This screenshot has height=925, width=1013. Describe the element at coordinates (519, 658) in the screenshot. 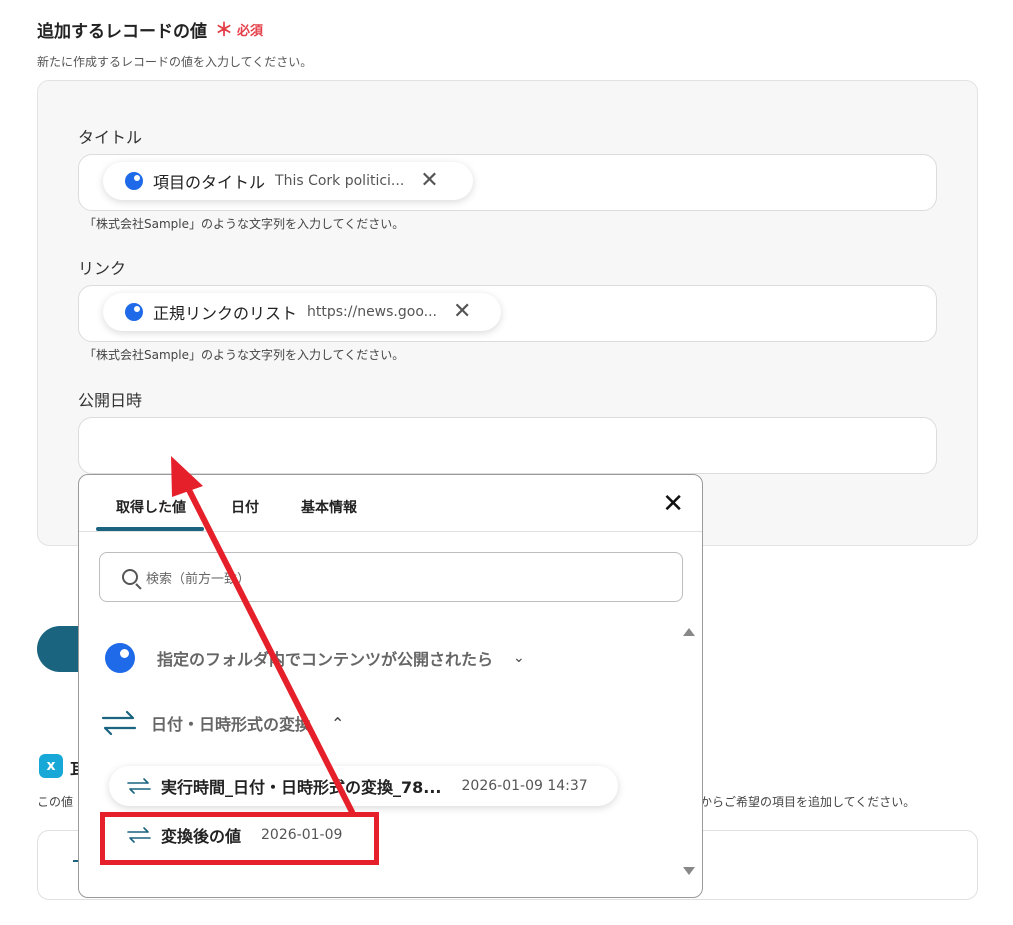

I see `chevron-down-icon: ⌄` at that location.